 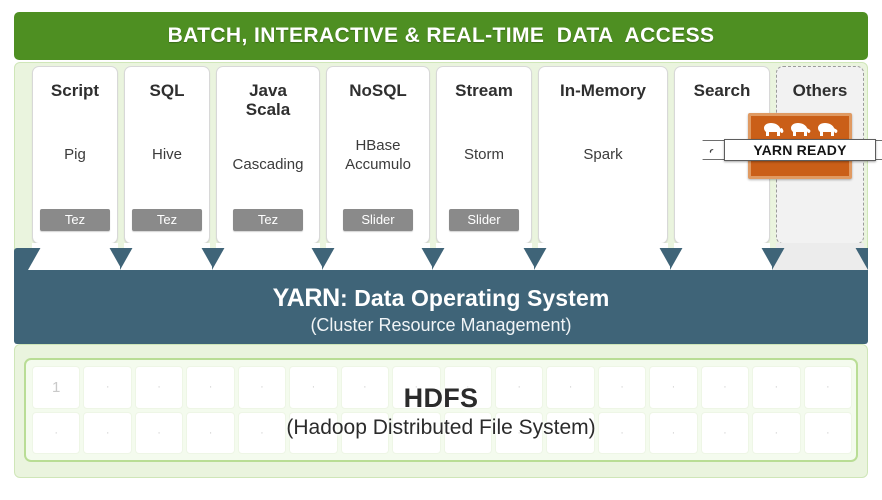 I want to click on engine-column-title: SQL, so click(x=167, y=90).